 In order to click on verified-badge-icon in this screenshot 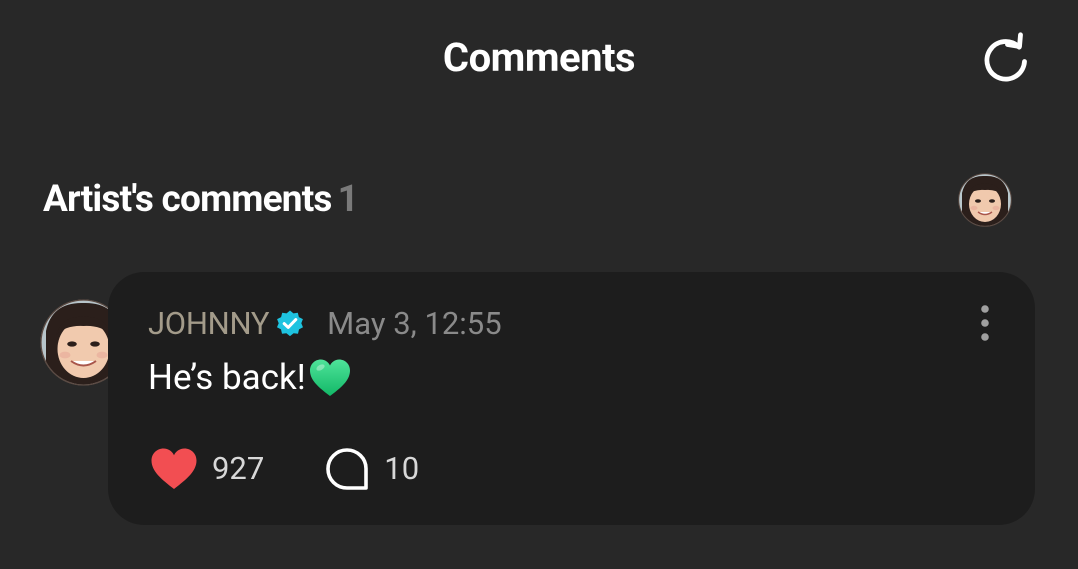, I will do `click(290, 323)`.